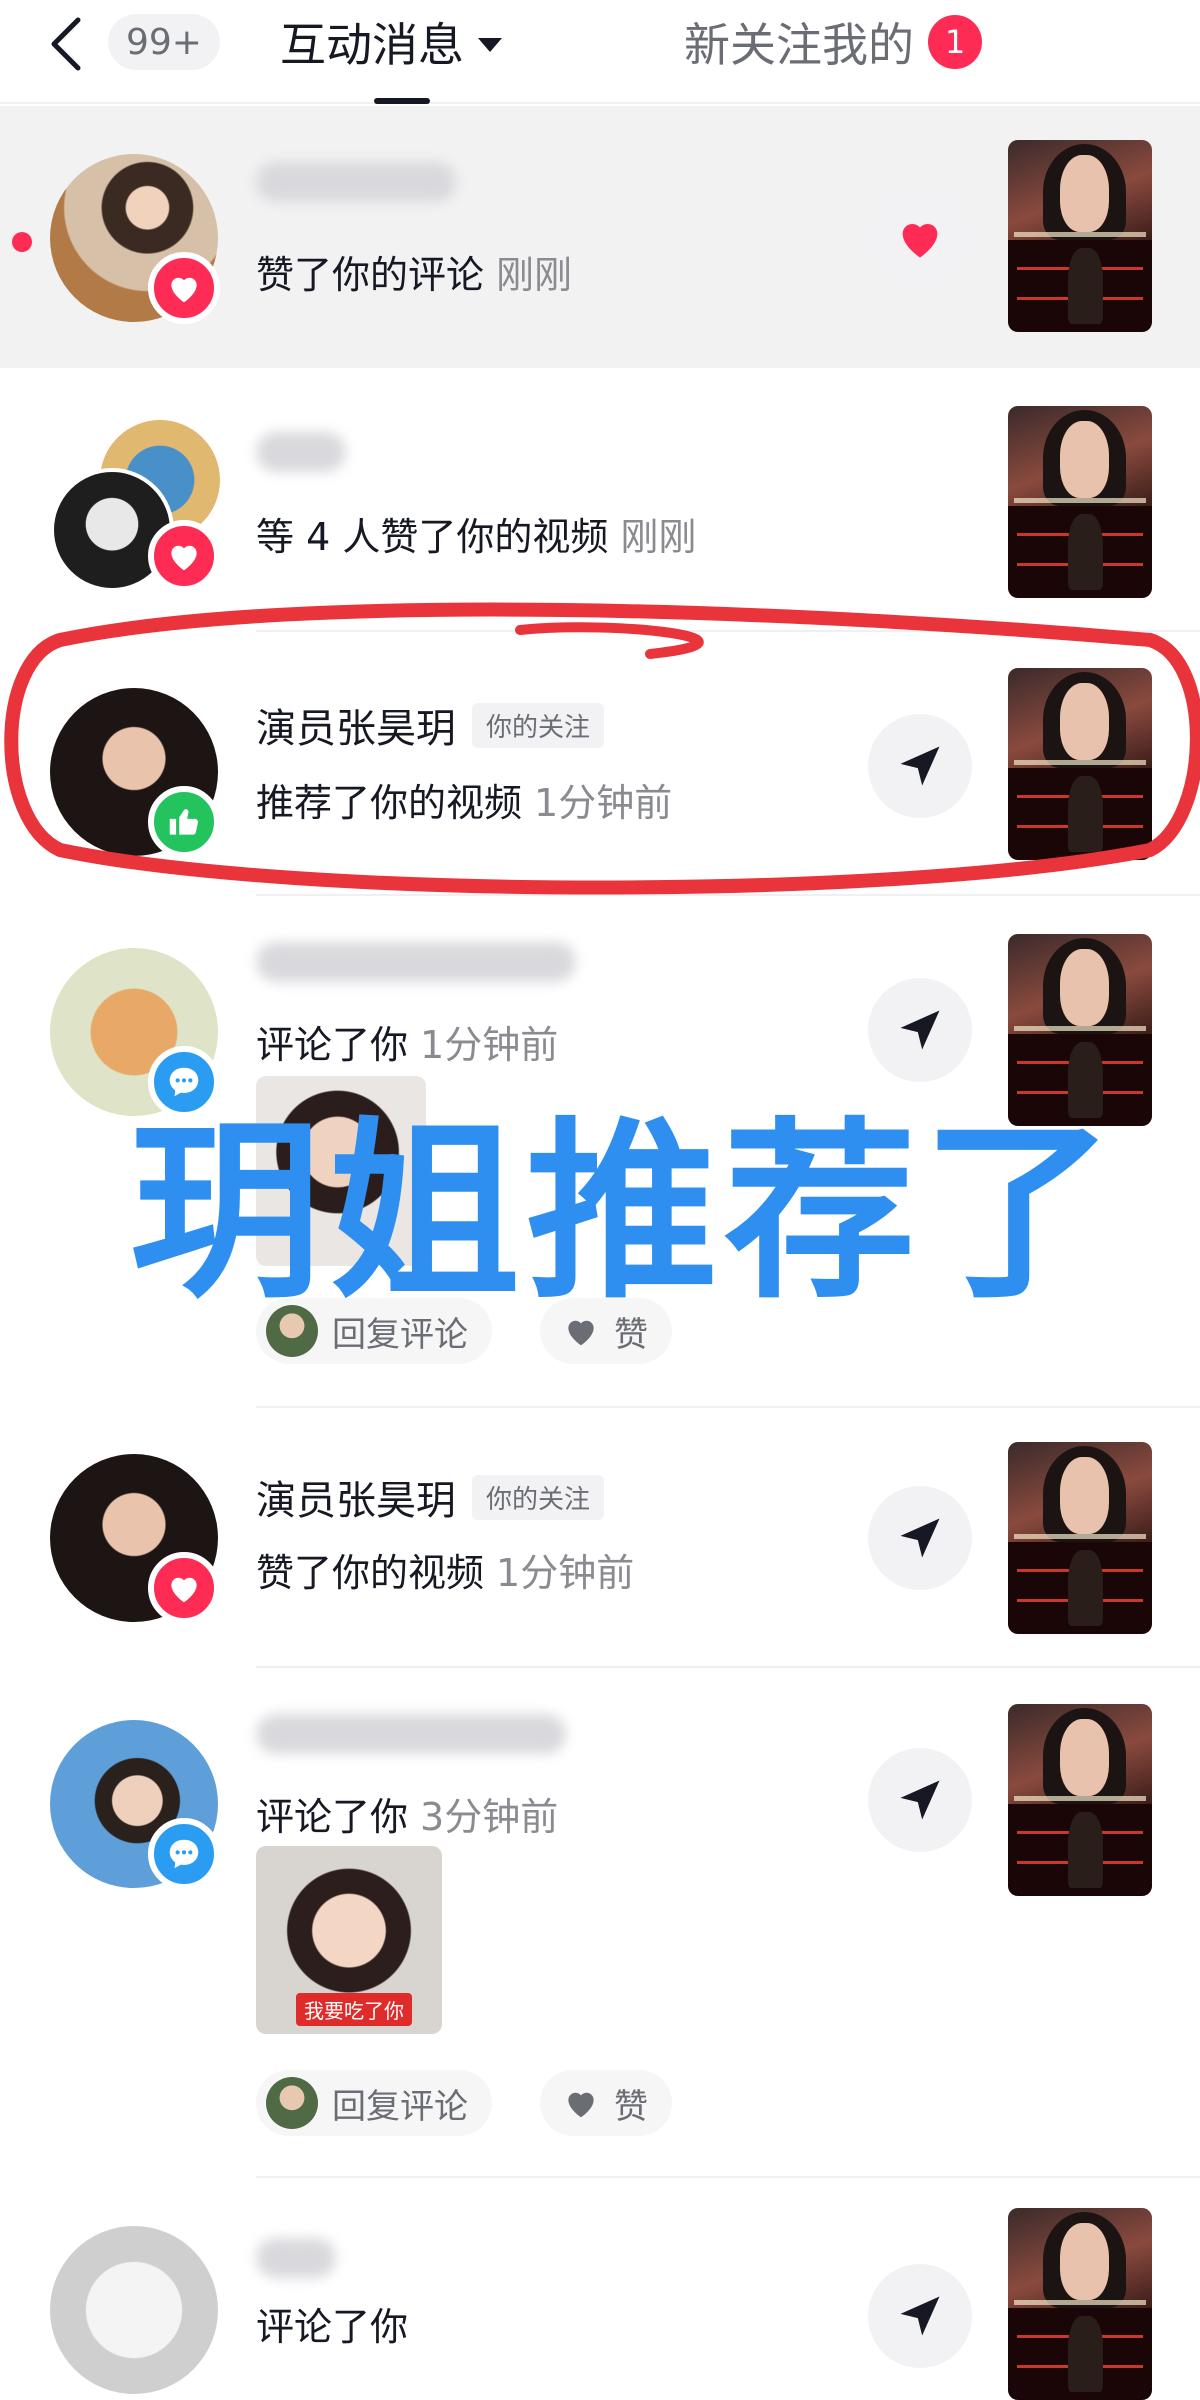  I want to click on action-text: 赞了你的评论, so click(370, 275).